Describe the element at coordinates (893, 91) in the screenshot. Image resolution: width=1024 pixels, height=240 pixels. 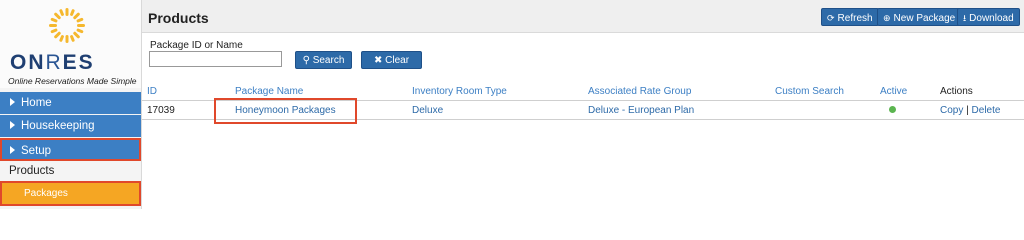
I see `column-header-active: Active` at that location.